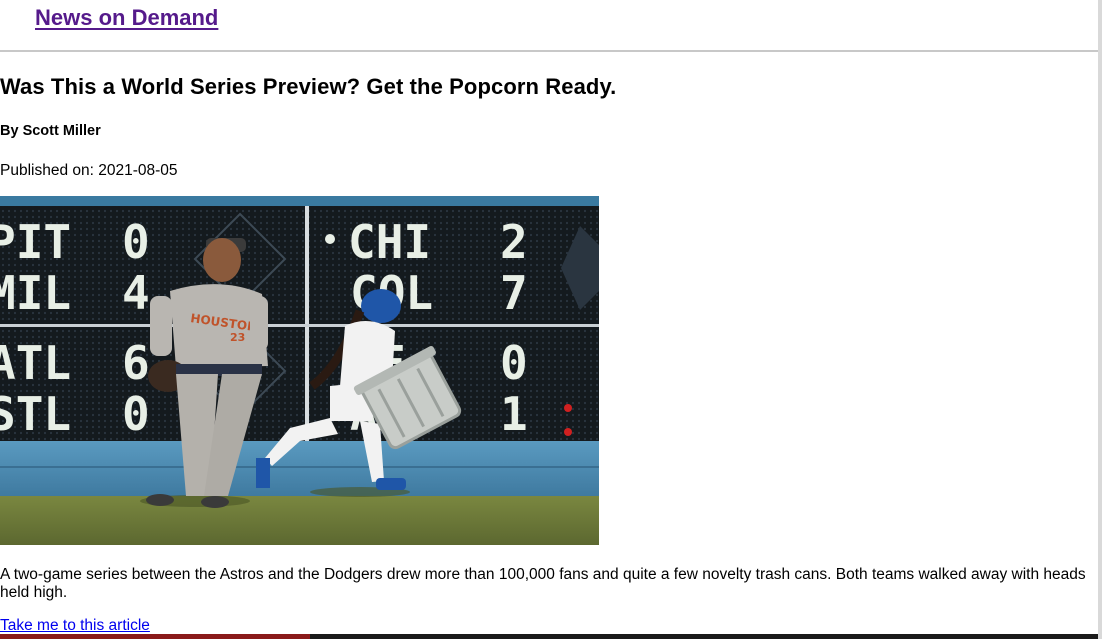 This screenshot has width=1102, height=639. What do you see at coordinates (35, 363) in the screenshot?
I see `scoreboard-team: ATL` at bounding box center [35, 363].